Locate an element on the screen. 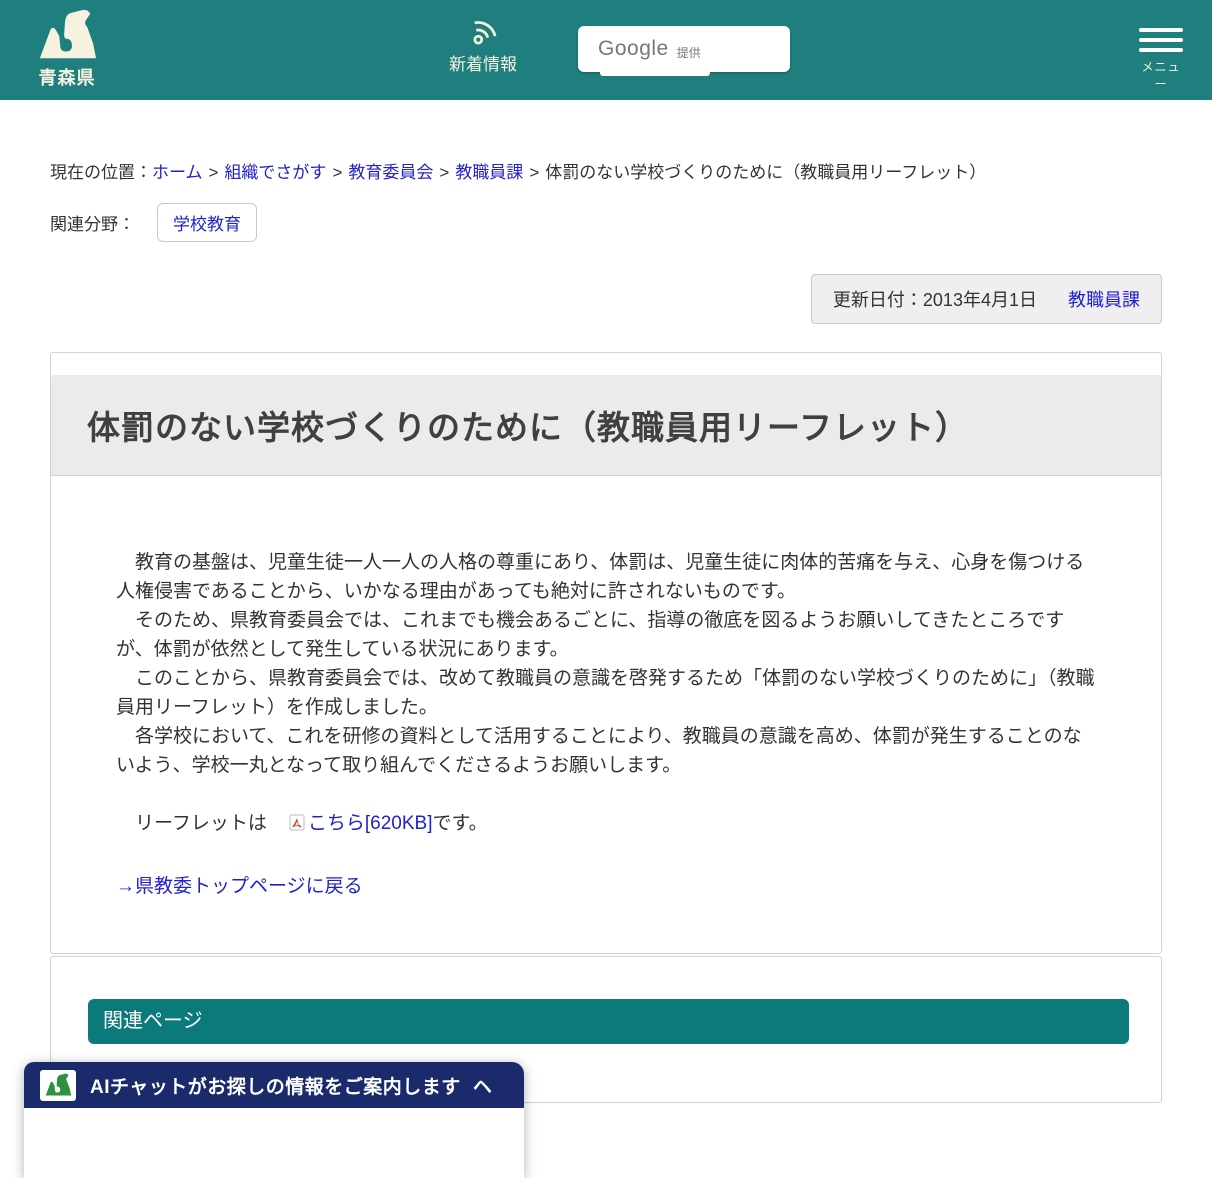  related-field-row: 関連分野： 学校教育 is located at coordinates (606, 222).